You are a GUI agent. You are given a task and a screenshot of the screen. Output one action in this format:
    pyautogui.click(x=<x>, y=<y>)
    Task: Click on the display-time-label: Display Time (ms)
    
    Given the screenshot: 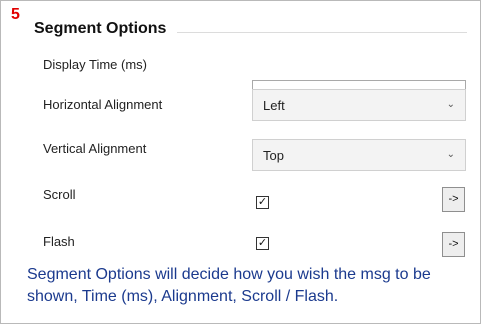 What is the action you would take?
    pyautogui.click(x=95, y=64)
    